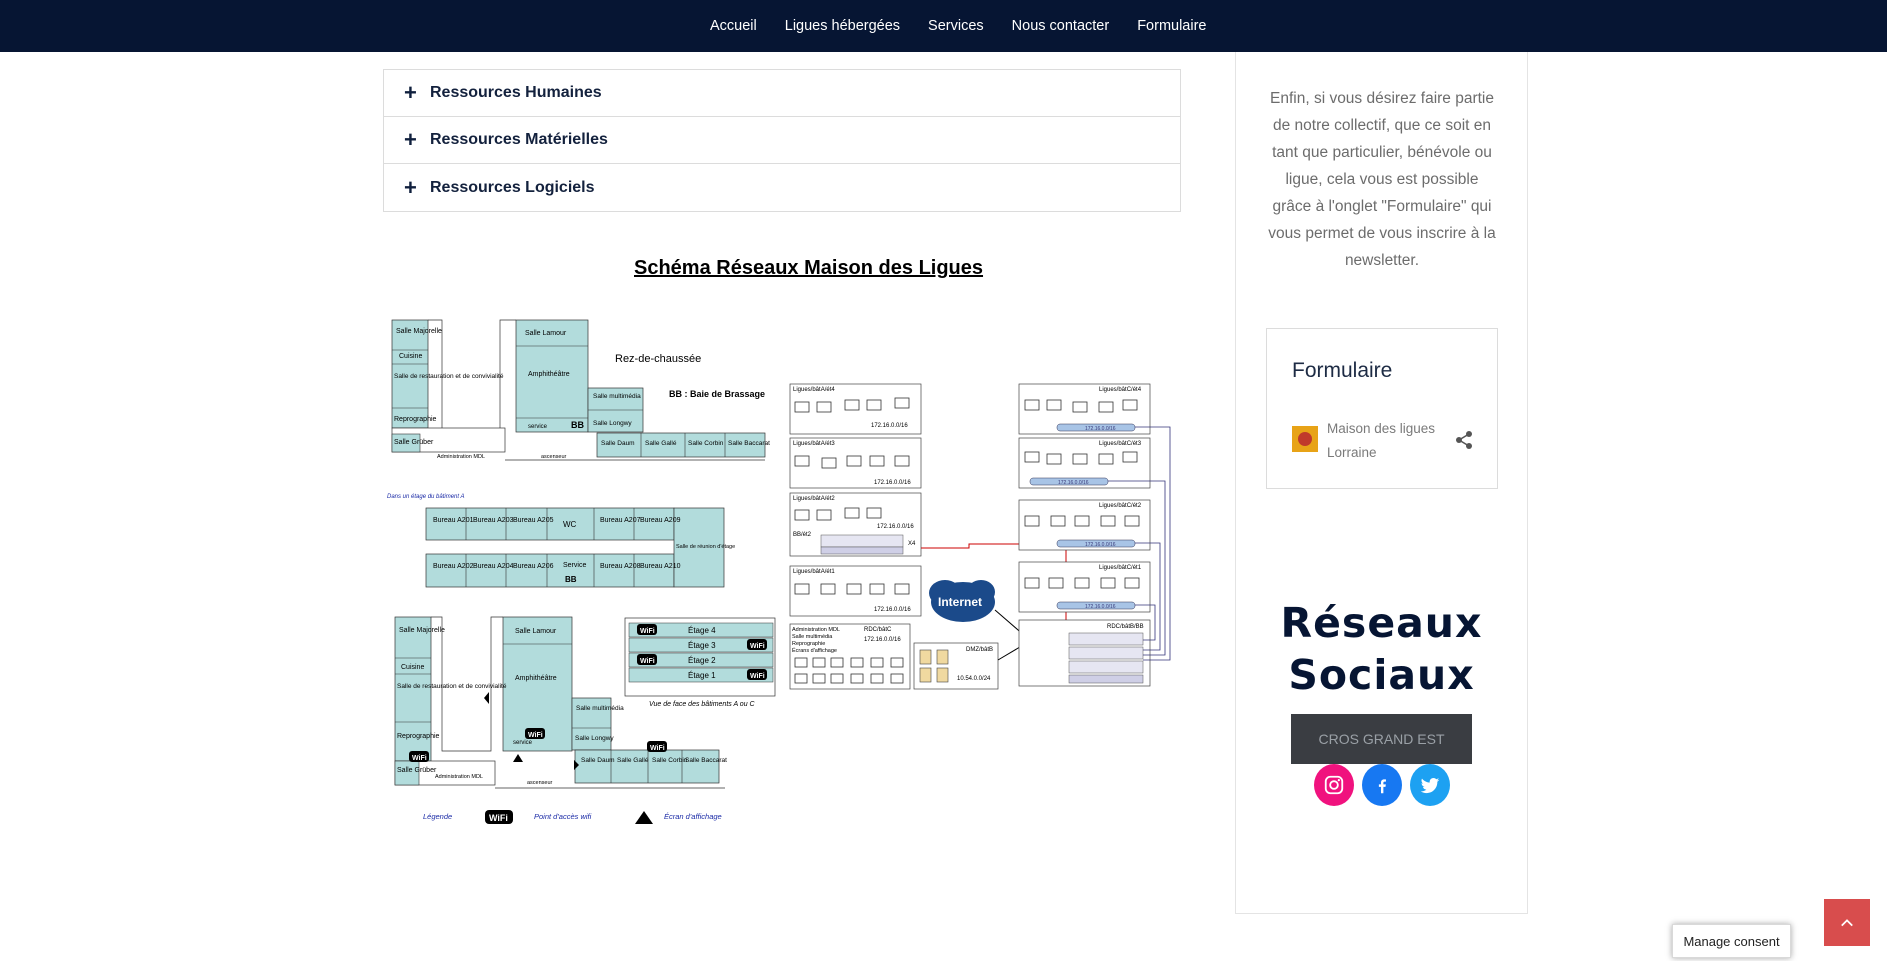  Describe the element at coordinates (802, 535) in the screenshot. I see `bb-label: BB/ét2` at that location.